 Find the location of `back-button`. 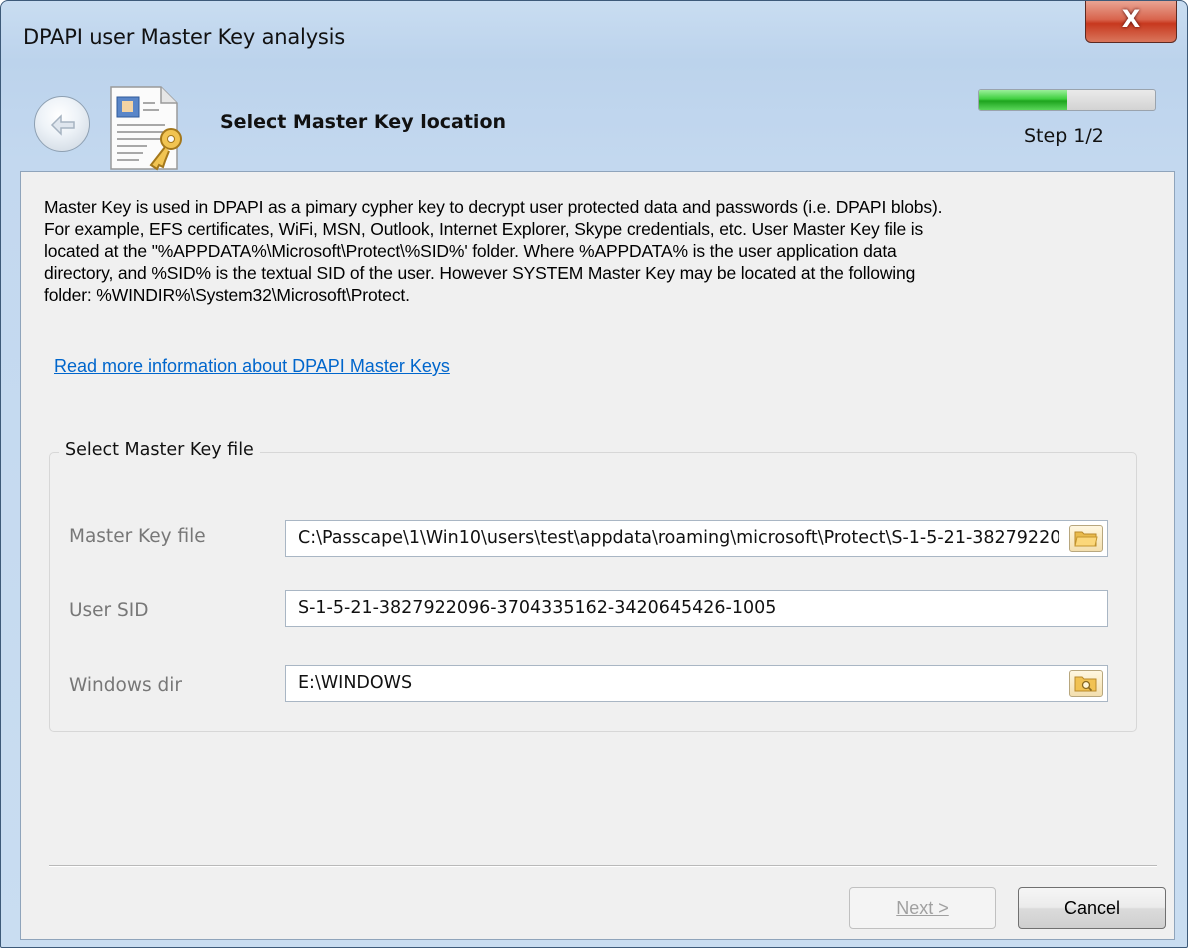

back-button is located at coordinates (62, 124).